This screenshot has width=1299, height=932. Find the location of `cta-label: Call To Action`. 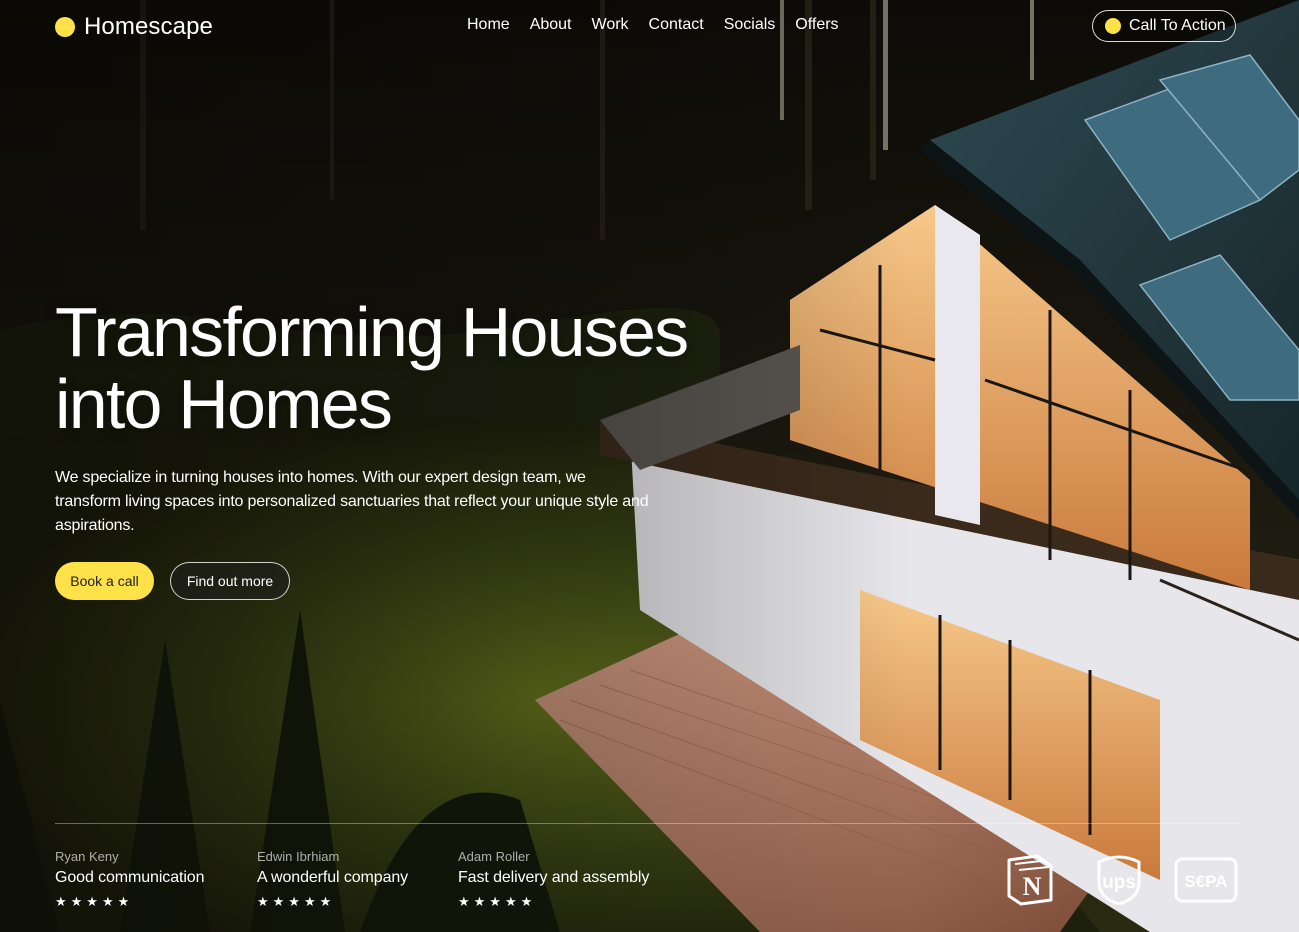

cta-label: Call To Action is located at coordinates (1177, 25).